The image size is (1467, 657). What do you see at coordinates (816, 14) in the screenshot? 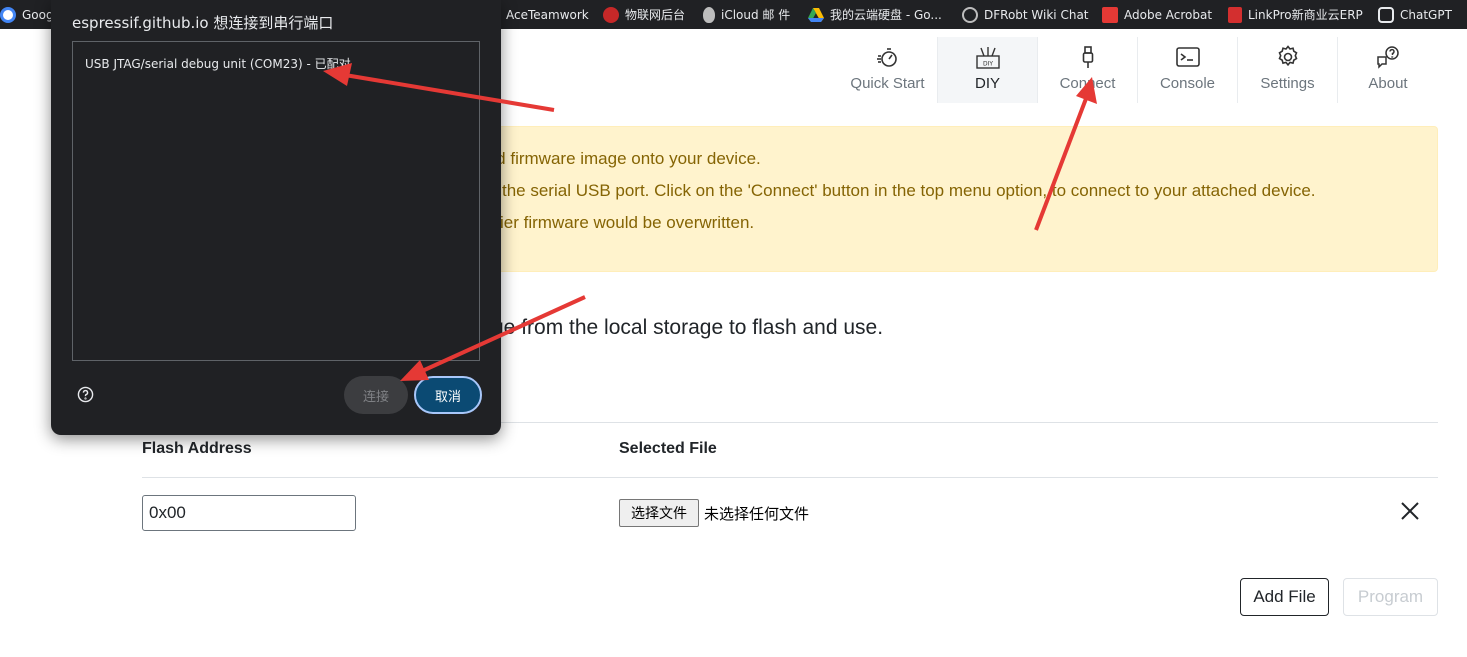
I see `google-drive-icon` at bounding box center [816, 14].